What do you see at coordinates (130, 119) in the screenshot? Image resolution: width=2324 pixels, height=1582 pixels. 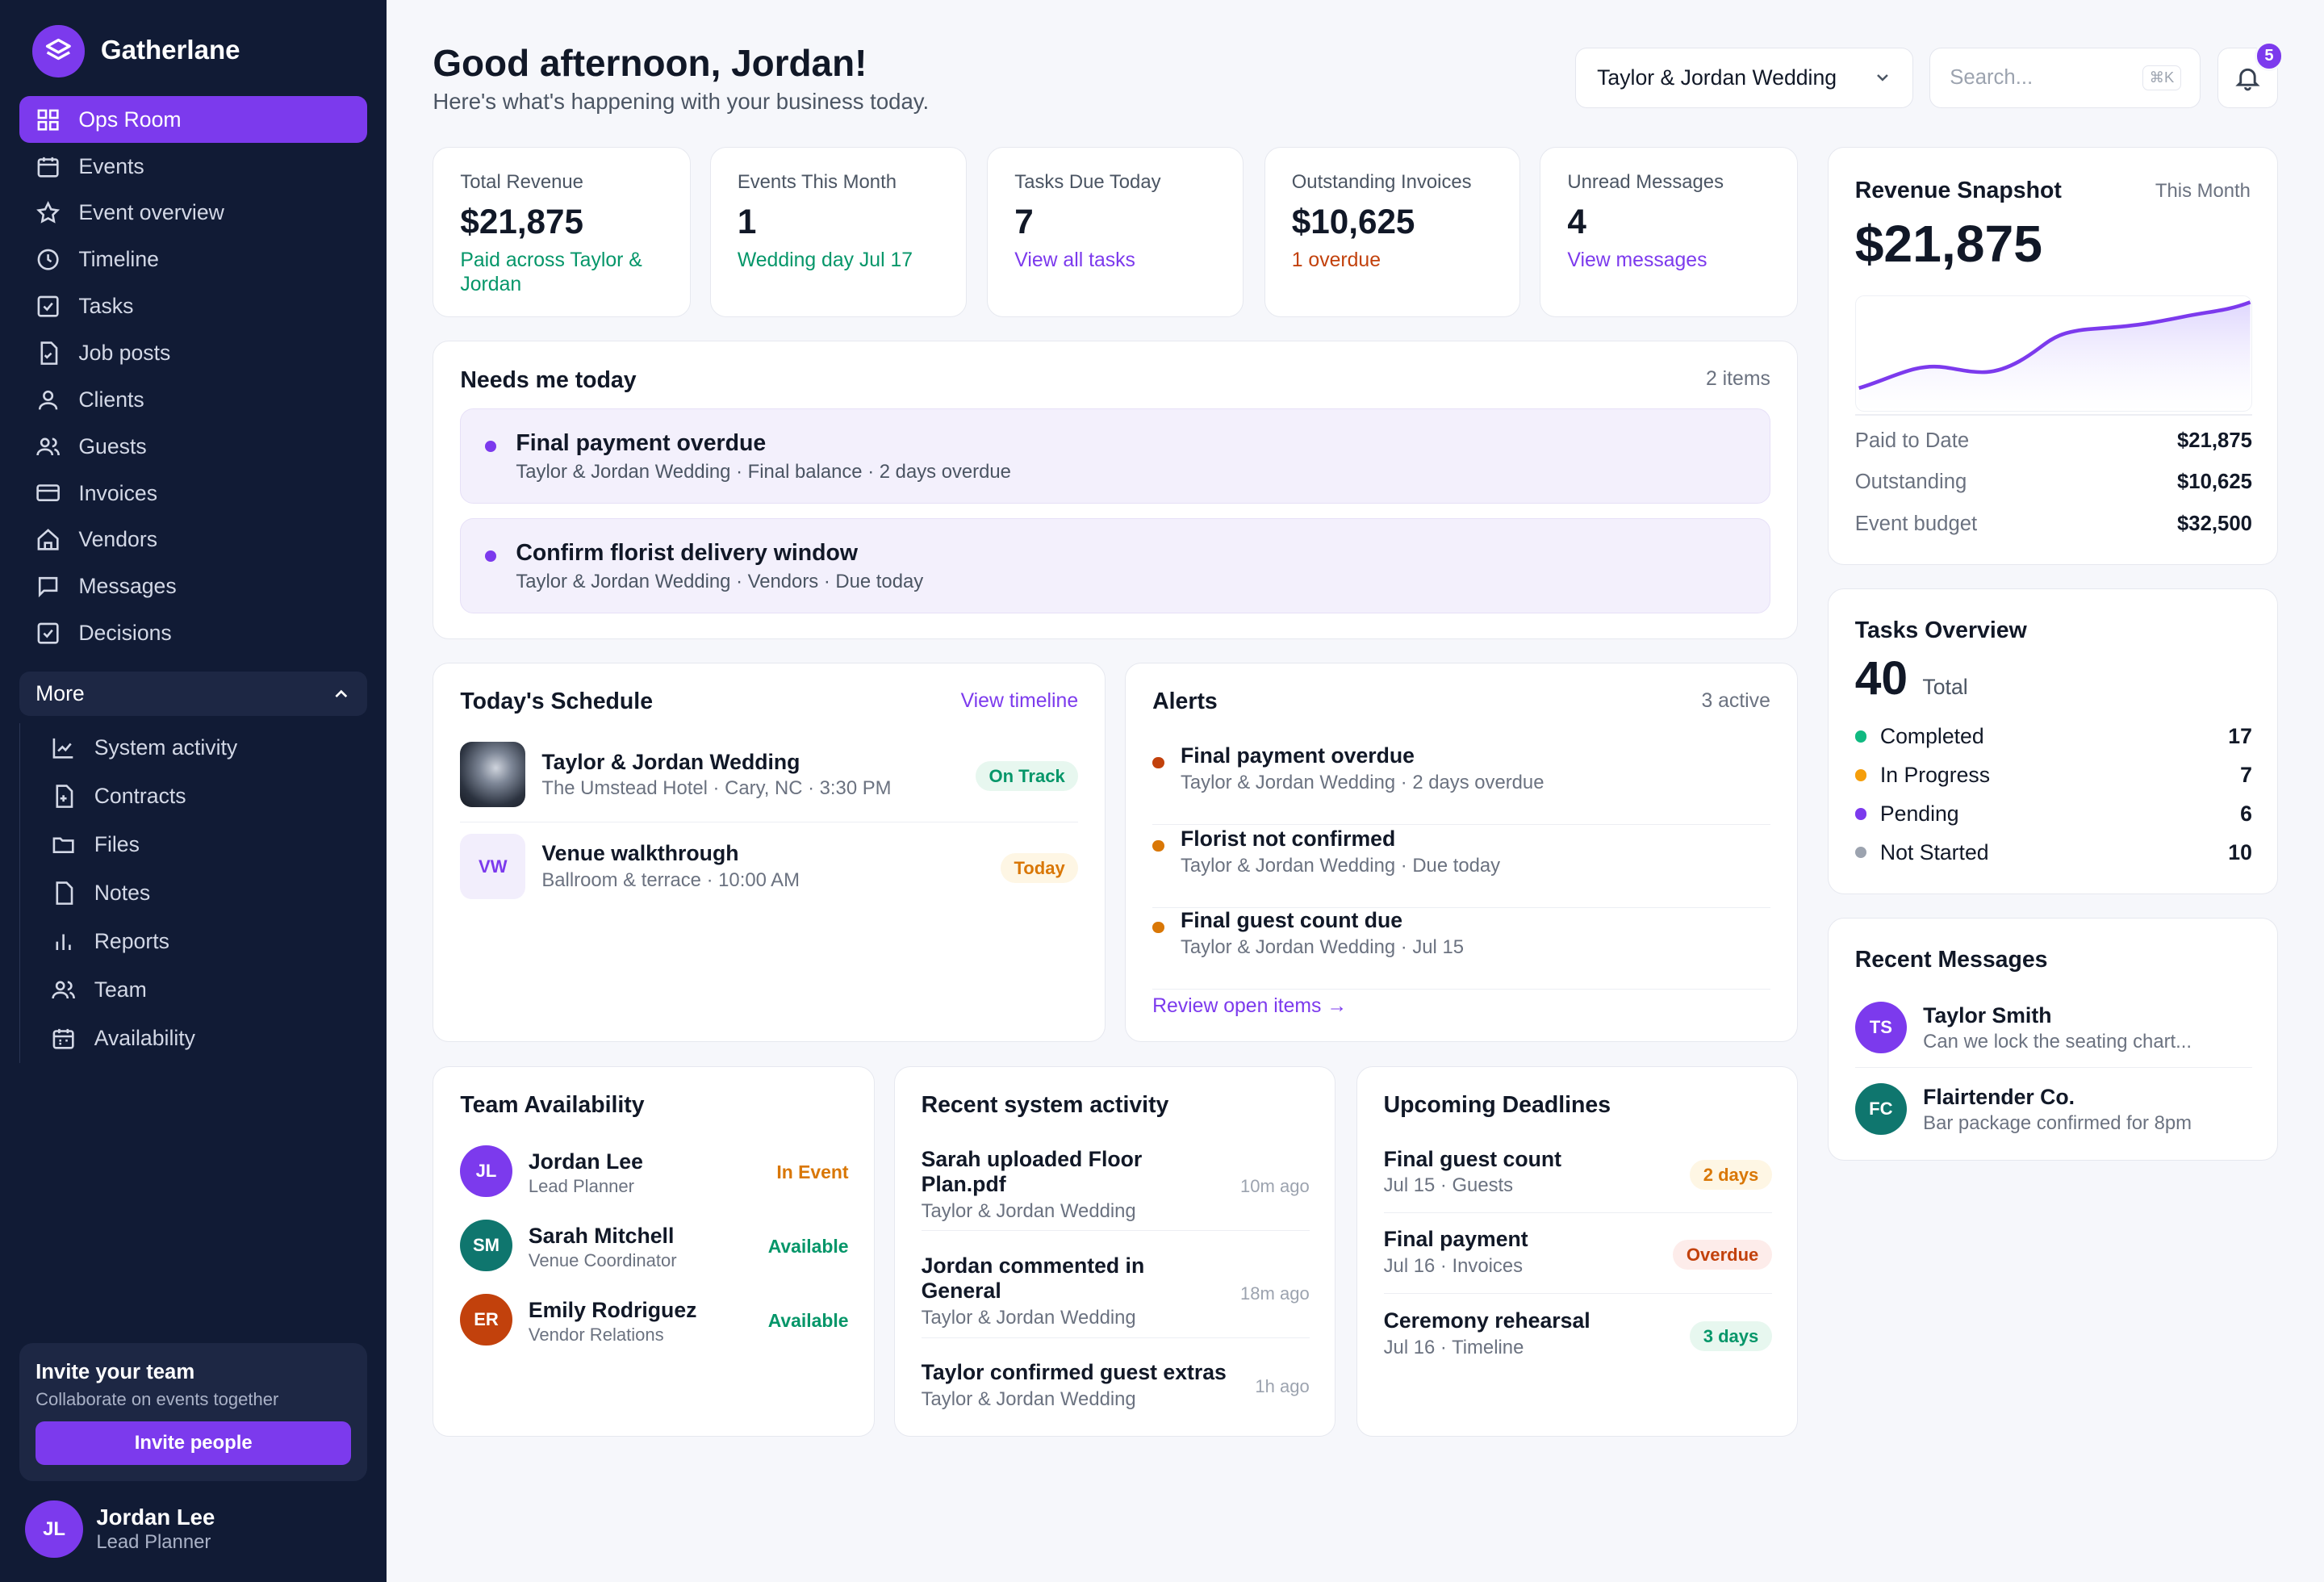 I see `sidebar-item-label: Ops Room` at bounding box center [130, 119].